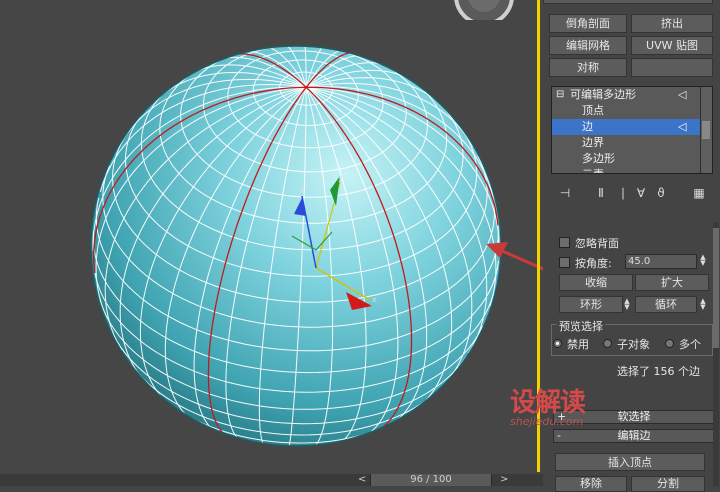  Describe the element at coordinates (703, 260) in the screenshot. I see `angle-spinner-arrows-icon: ▲ ▼` at that location.